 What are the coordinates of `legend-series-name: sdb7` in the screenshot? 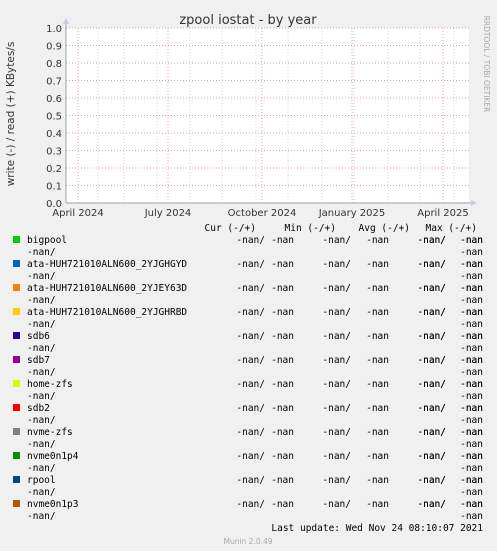 It's located at (38, 360).